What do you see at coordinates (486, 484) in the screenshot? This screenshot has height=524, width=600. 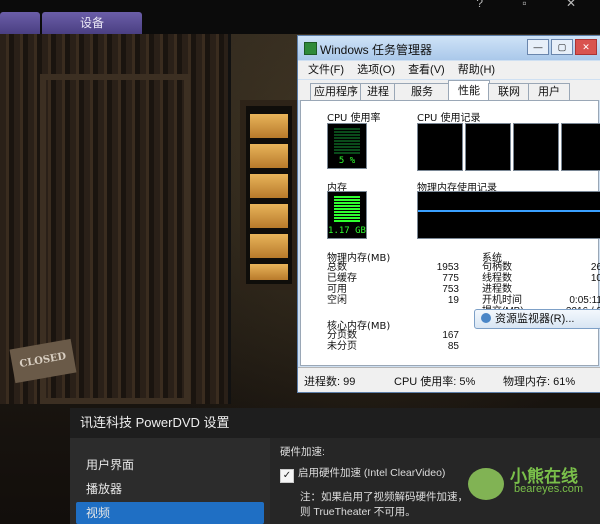 I see `bear-logo-icon` at bounding box center [486, 484].